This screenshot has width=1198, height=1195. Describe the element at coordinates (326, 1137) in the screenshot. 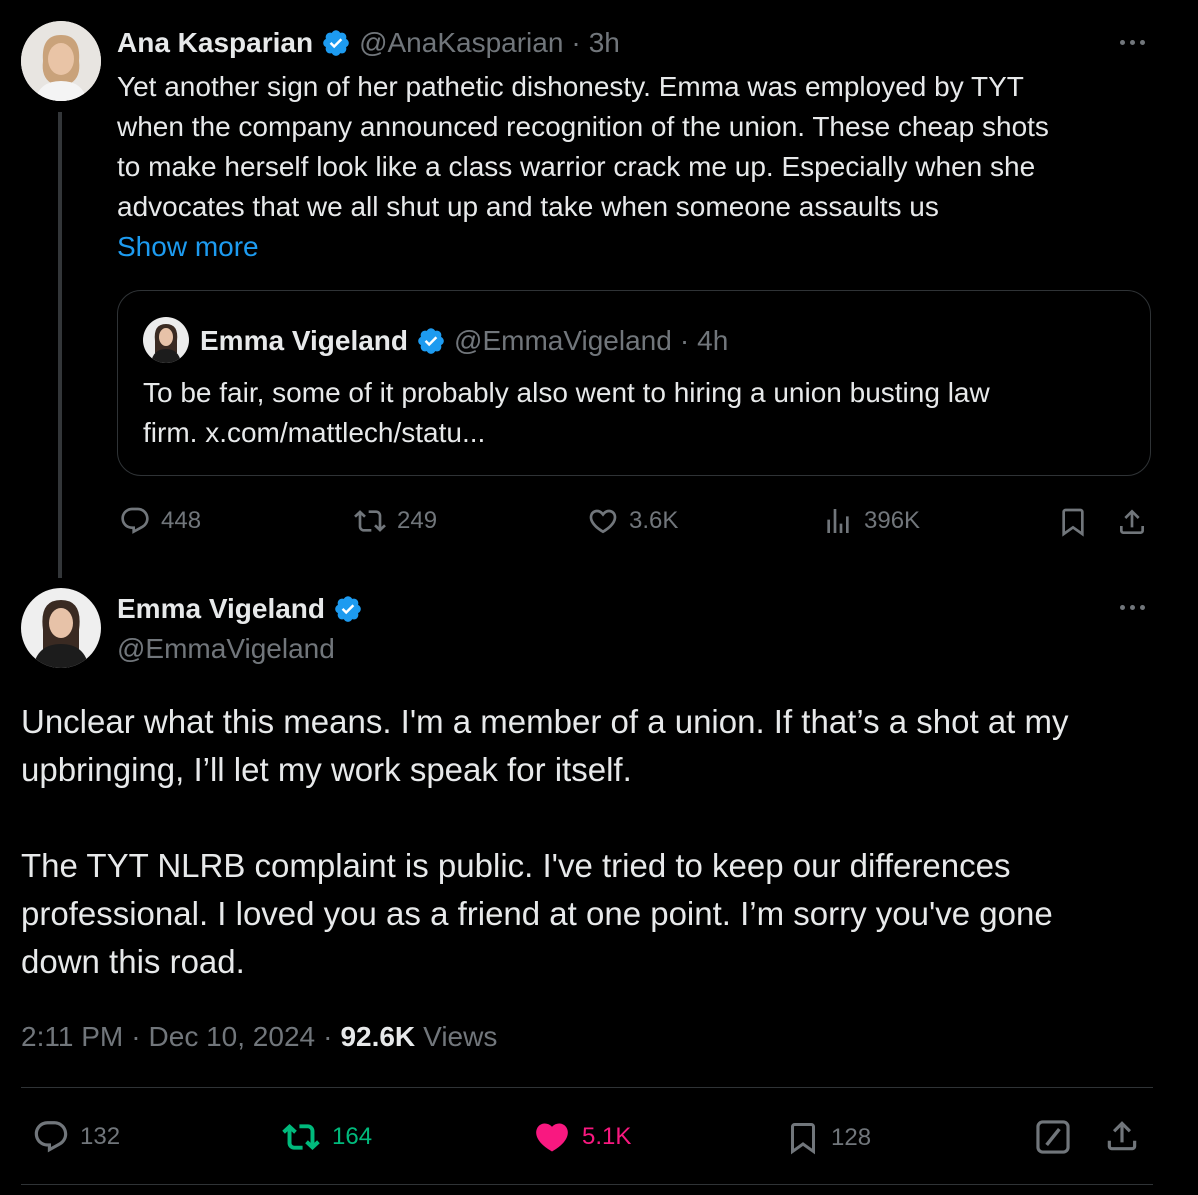

I see `repost-button: 164` at that location.